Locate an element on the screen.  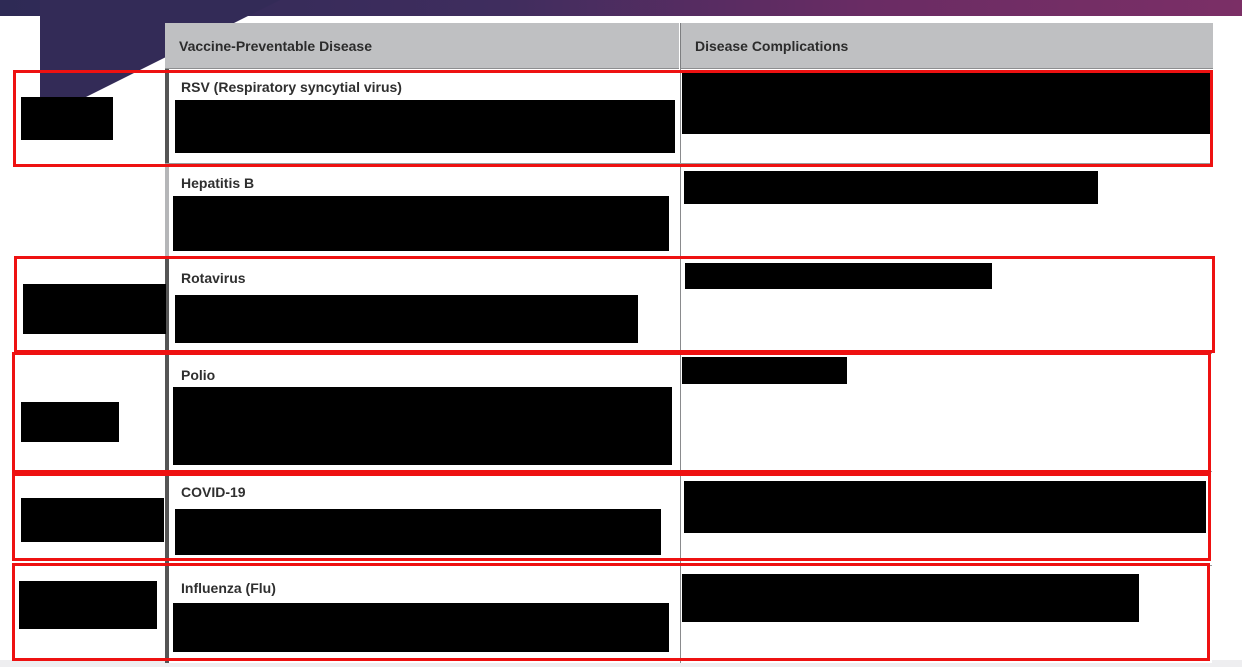
disease-name: Hepatitis B is located at coordinates (218, 183).